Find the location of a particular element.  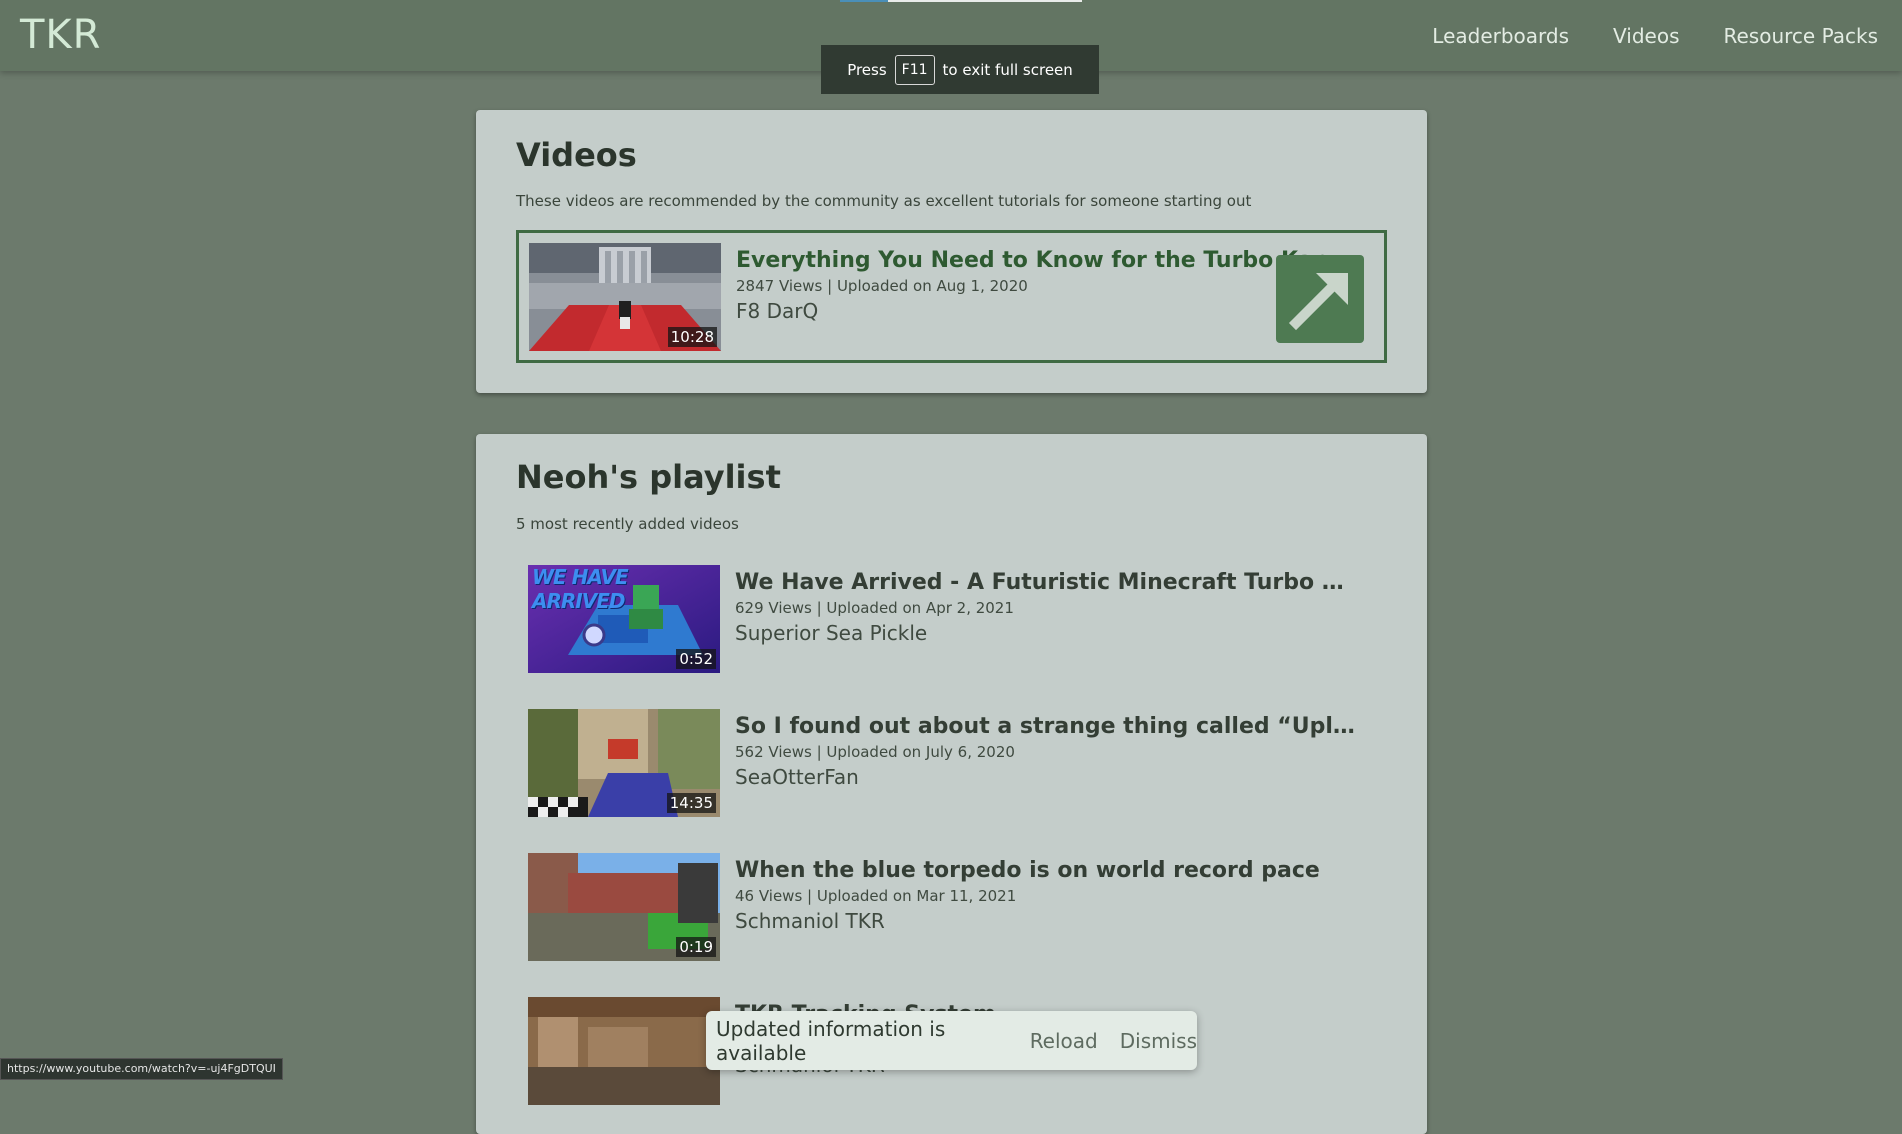

fullscreen-notice: Press F11 to exit full screen is located at coordinates (960, 69).